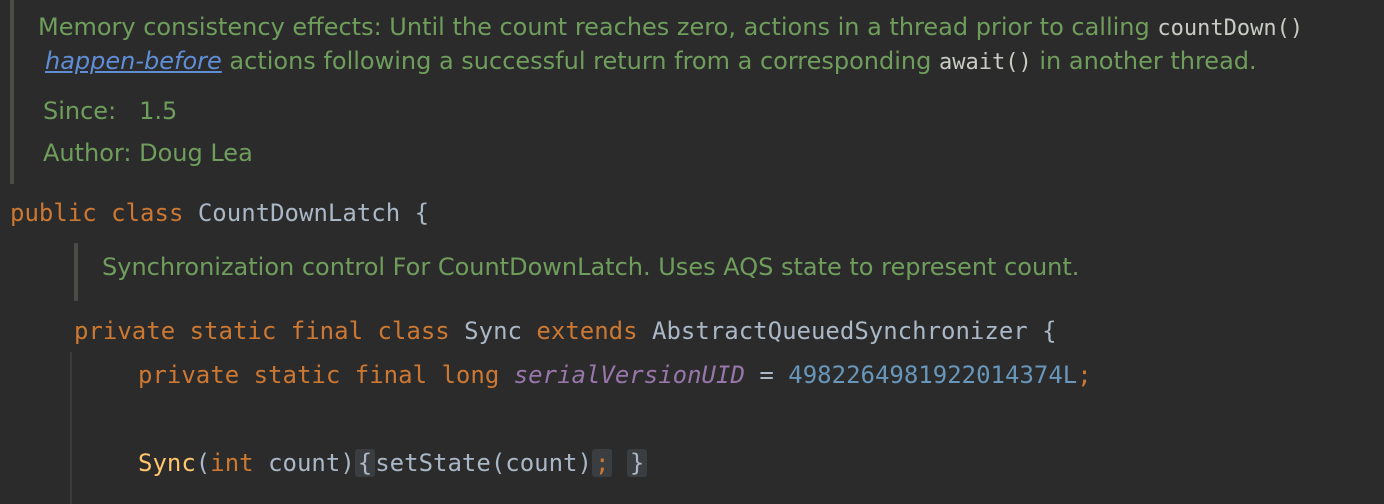 The height and width of the screenshot is (504, 1384). I want to click on javadoc-gutter-bar, so click(12, 92).